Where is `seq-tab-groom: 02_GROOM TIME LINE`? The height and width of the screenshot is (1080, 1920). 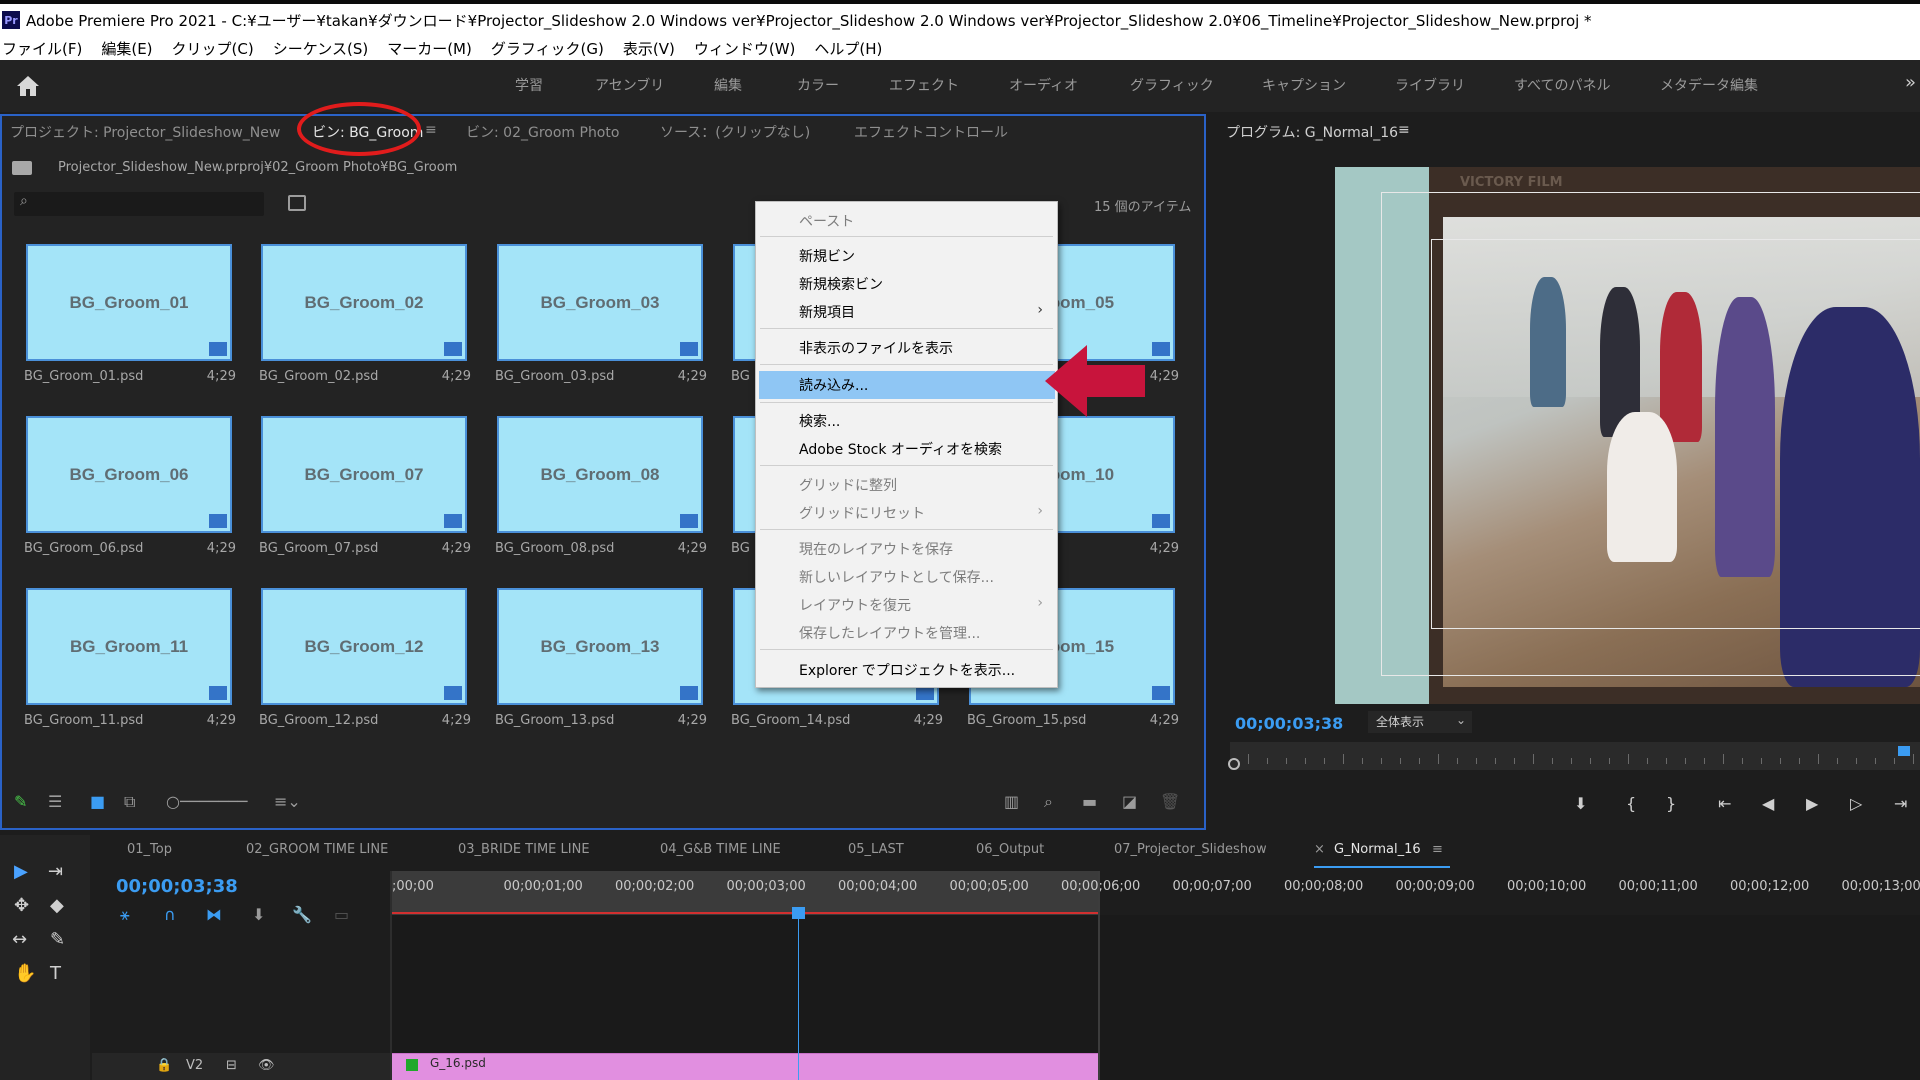 seq-tab-groom: 02_GROOM TIME LINE is located at coordinates (317, 849).